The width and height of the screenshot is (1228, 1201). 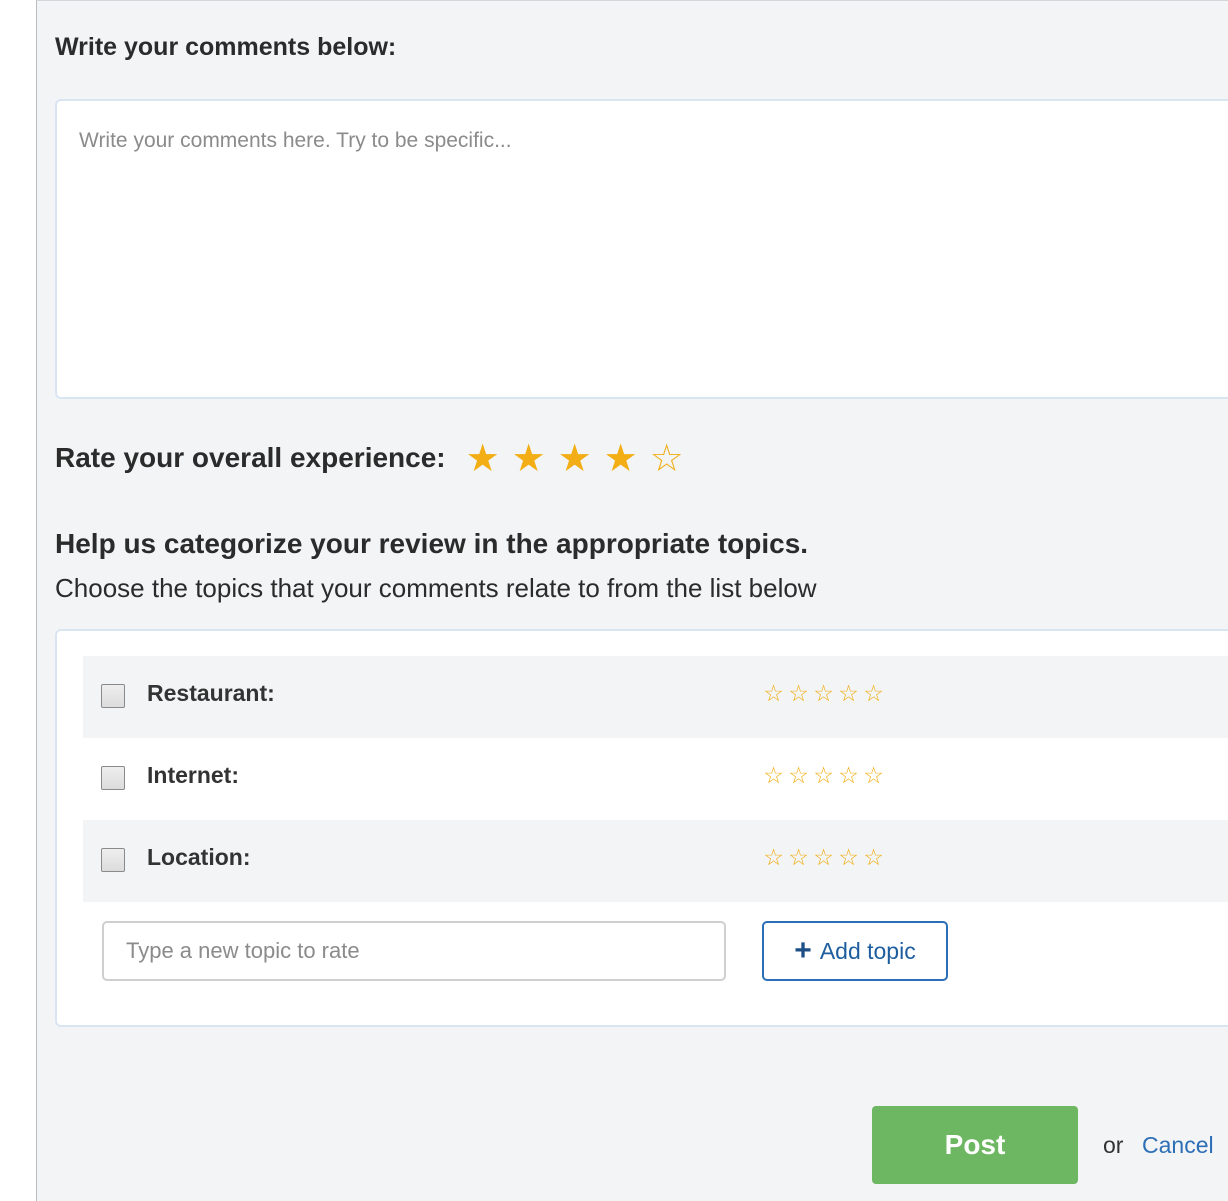 I want to click on topic-label-location: Location:, so click(x=199, y=857).